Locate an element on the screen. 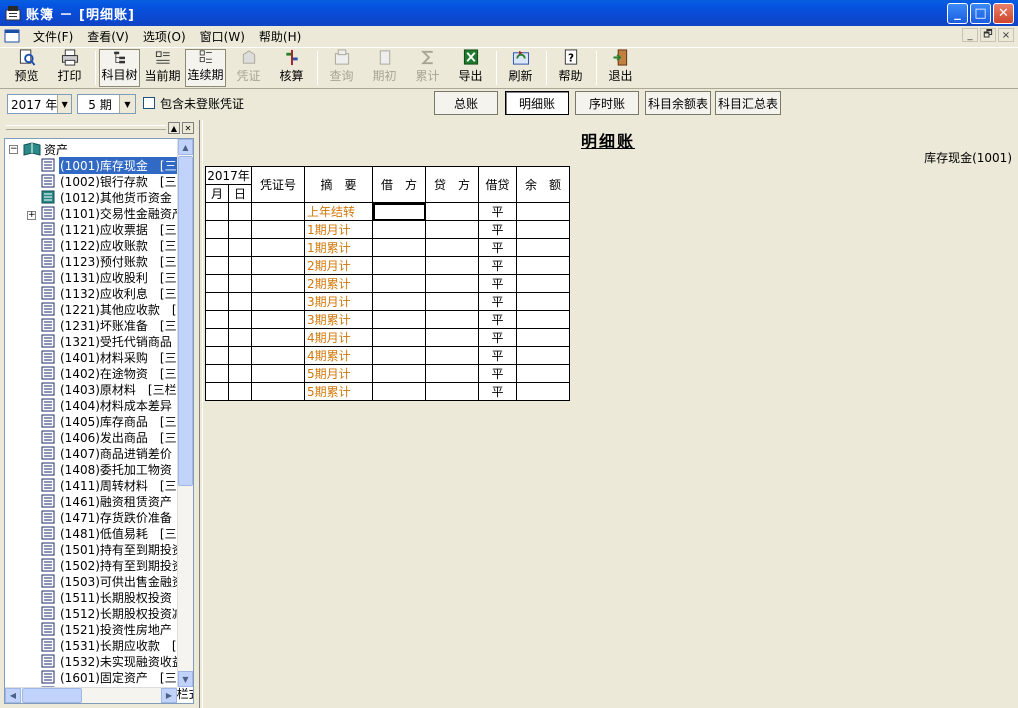  year-select: 2017 年 ▼ is located at coordinates (39, 104).